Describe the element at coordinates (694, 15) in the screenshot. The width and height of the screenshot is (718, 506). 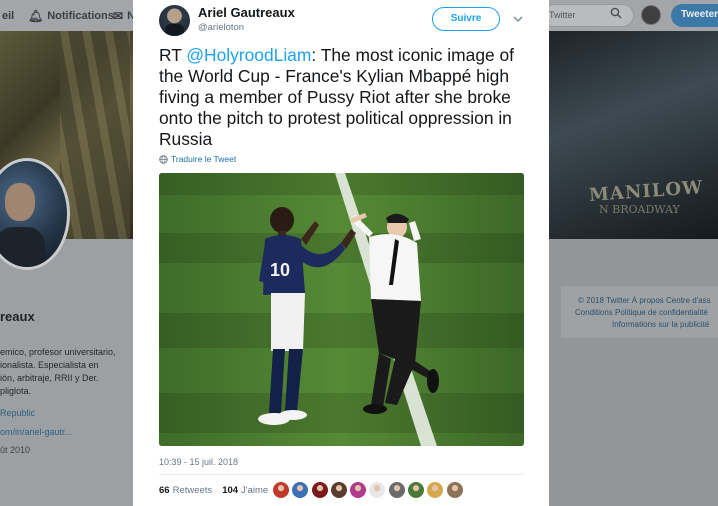
I see `tweet-button: Tweeter` at that location.